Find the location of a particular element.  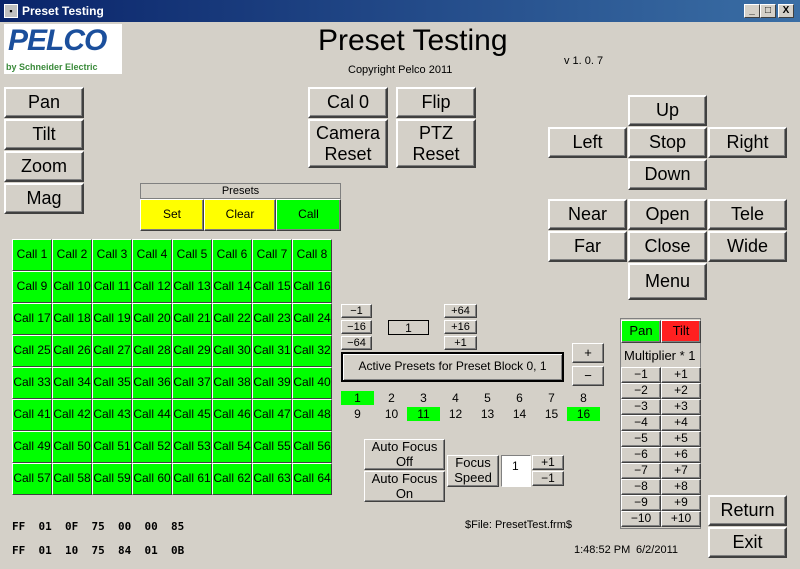

call-preset-button: Call 27 is located at coordinates (112, 351).